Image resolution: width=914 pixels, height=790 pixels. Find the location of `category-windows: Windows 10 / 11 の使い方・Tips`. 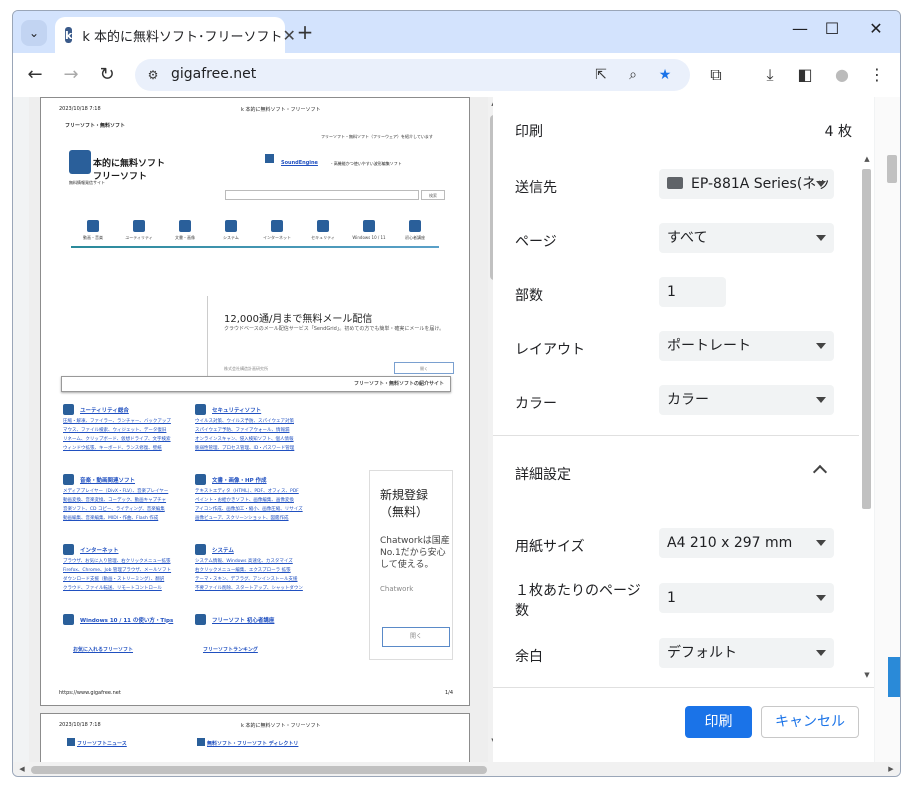

category-windows: Windows 10 / 11 の使い方・Tips is located at coordinates (125, 619).